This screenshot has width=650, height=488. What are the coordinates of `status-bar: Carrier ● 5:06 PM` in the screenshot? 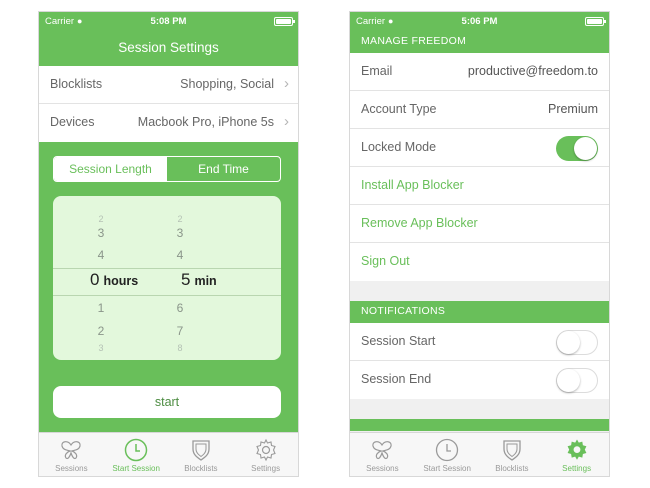 It's located at (479, 21).